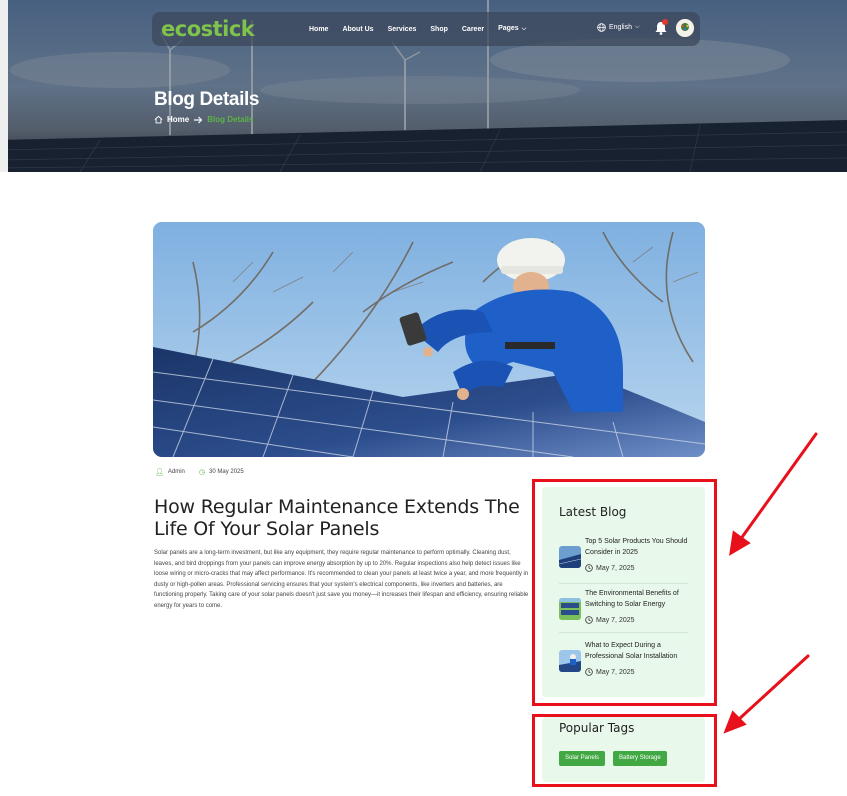 This screenshot has width=847, height=796. Describe the element at coordinates (206, 99) in the screenshot. I see `page-title: Blog Details` at that location.